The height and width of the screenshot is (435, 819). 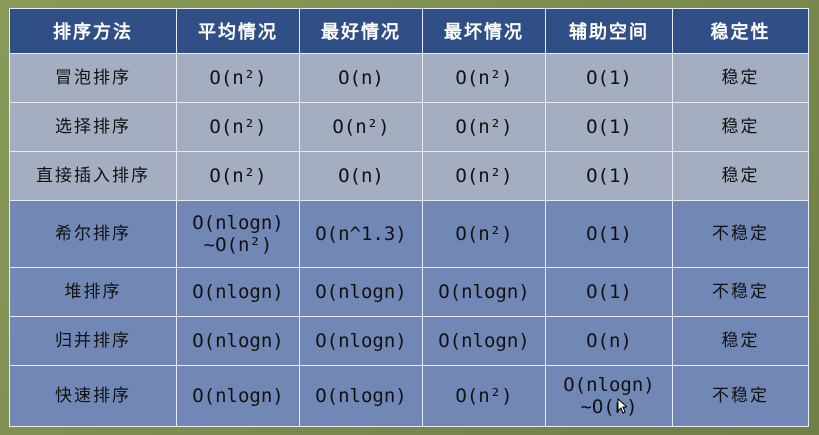 I want to click on aux-space: O(nlogn) ~O(n), so click(x=609, y=396).